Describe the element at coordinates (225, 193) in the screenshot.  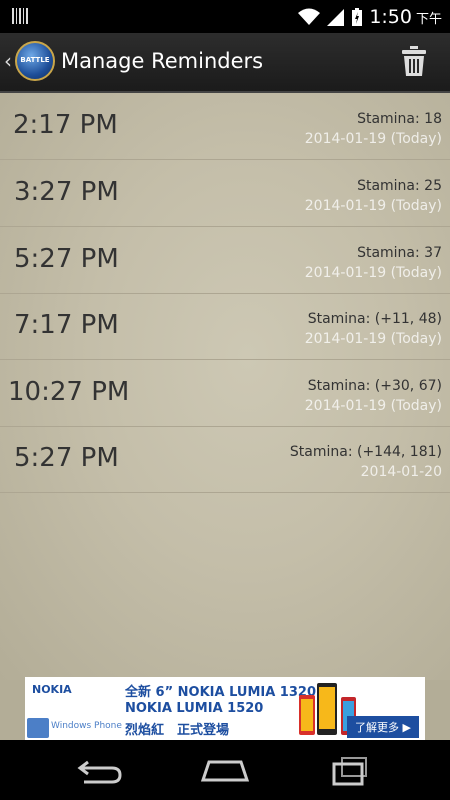
I see `reminder-row: 3:27 PM Stamina: 25 2014-01-19 (Today)` at that location.